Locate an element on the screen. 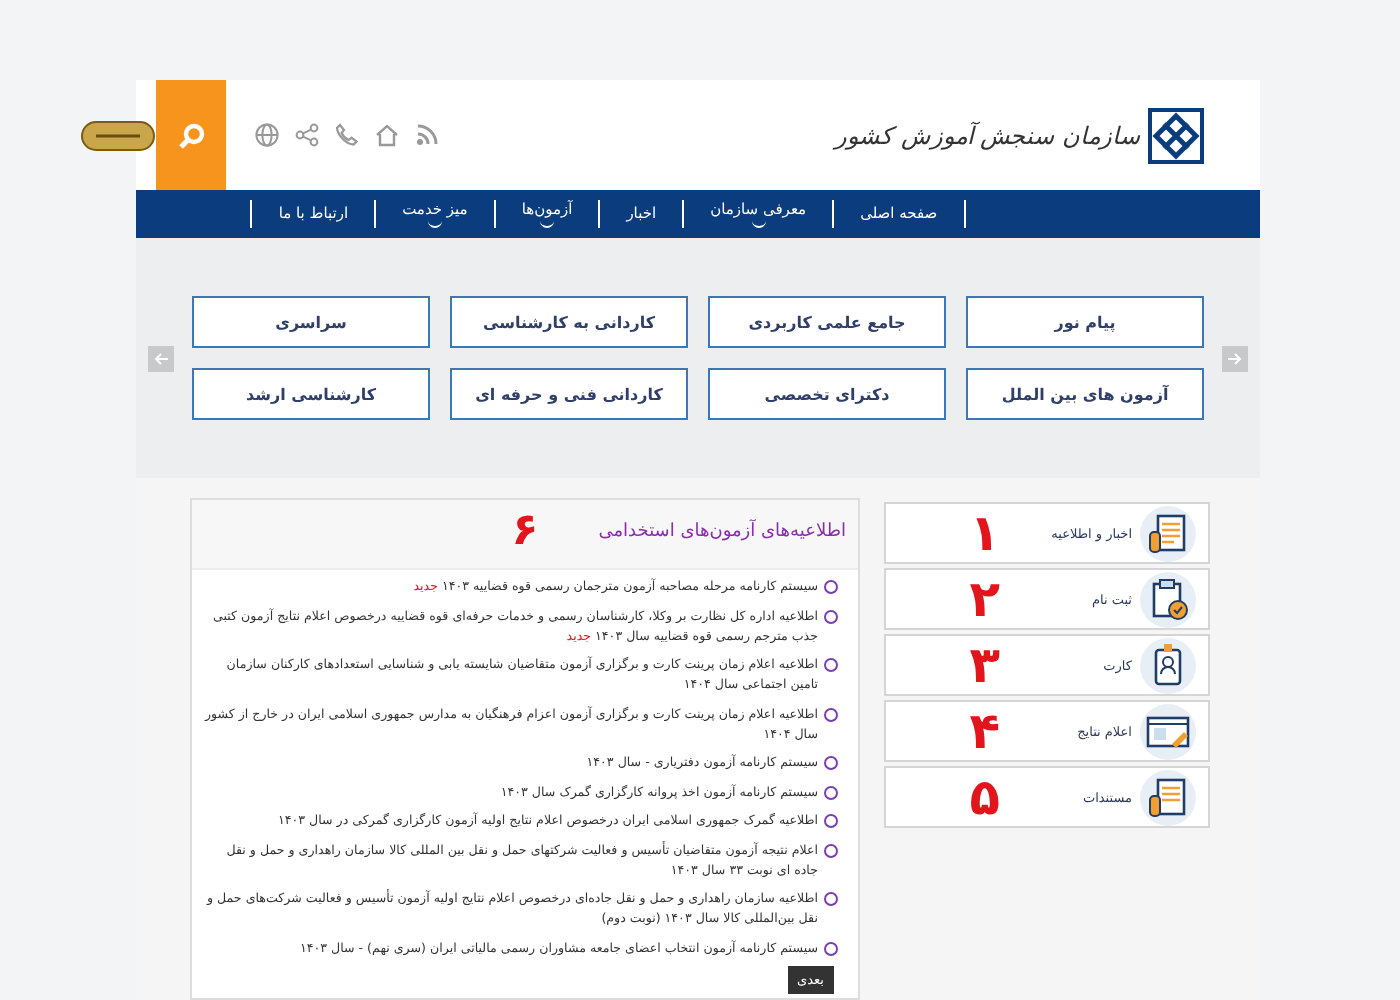  annotation-number: ۶ is located at coordinates (525, 532).